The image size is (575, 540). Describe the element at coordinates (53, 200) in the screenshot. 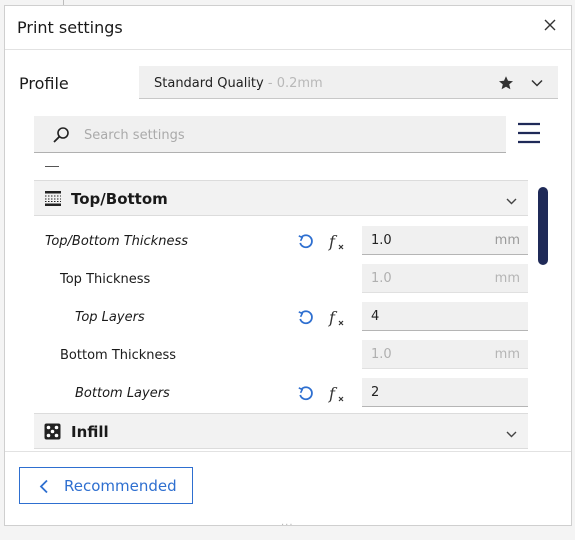

I see `top-bottom-icon` at that location.